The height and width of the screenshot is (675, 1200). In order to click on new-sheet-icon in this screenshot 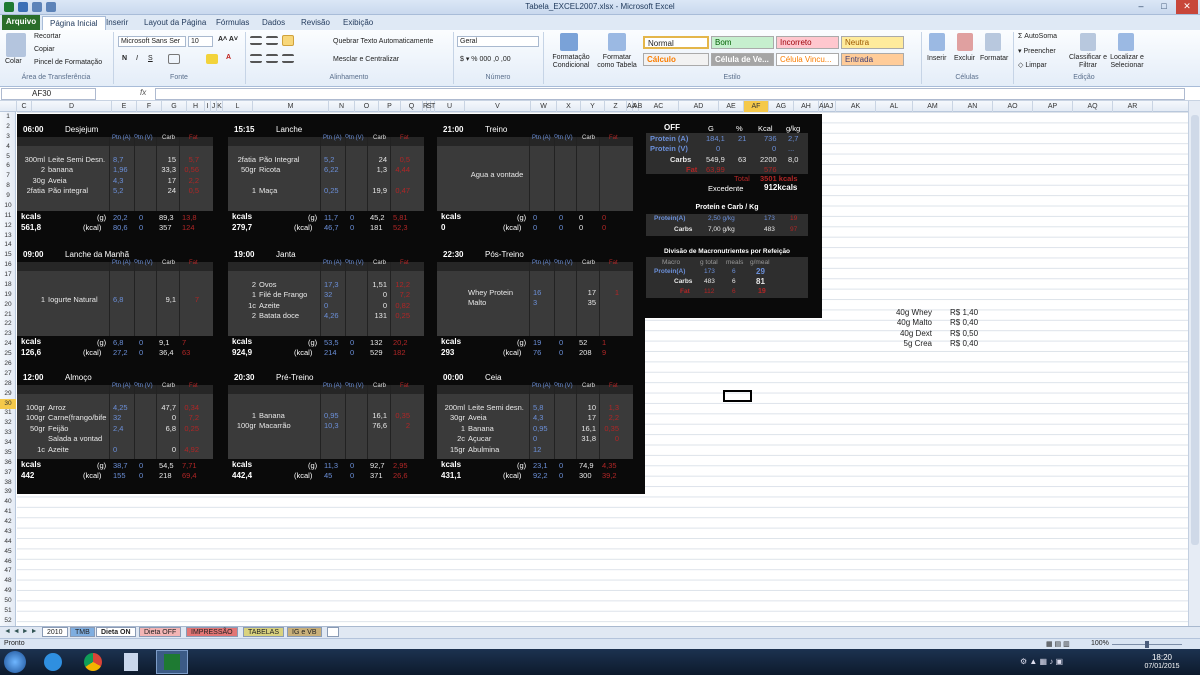, I will do `click(333, 632)`.